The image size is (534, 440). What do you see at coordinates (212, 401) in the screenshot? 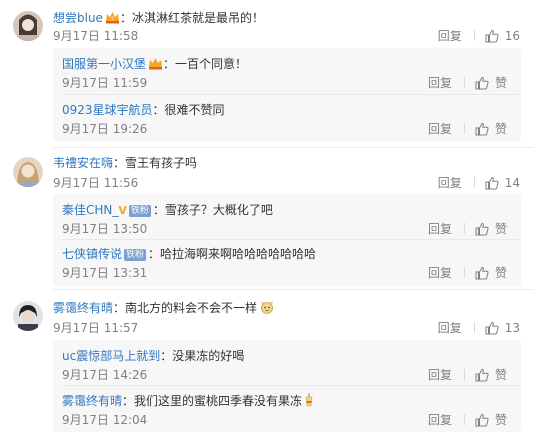
I see `reply-text: ：我们这里的蜜桃四季春没有果冻` at bounding box center [212, 401].